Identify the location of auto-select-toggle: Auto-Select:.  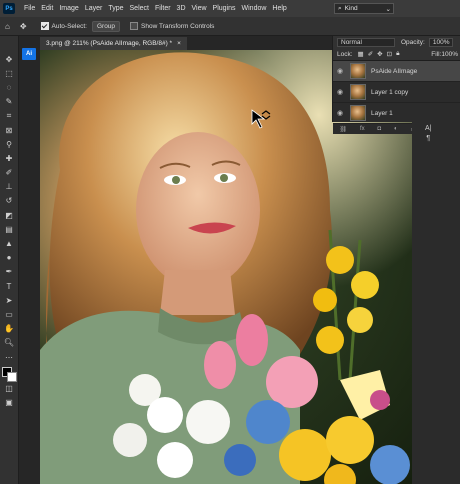
(63, 26).